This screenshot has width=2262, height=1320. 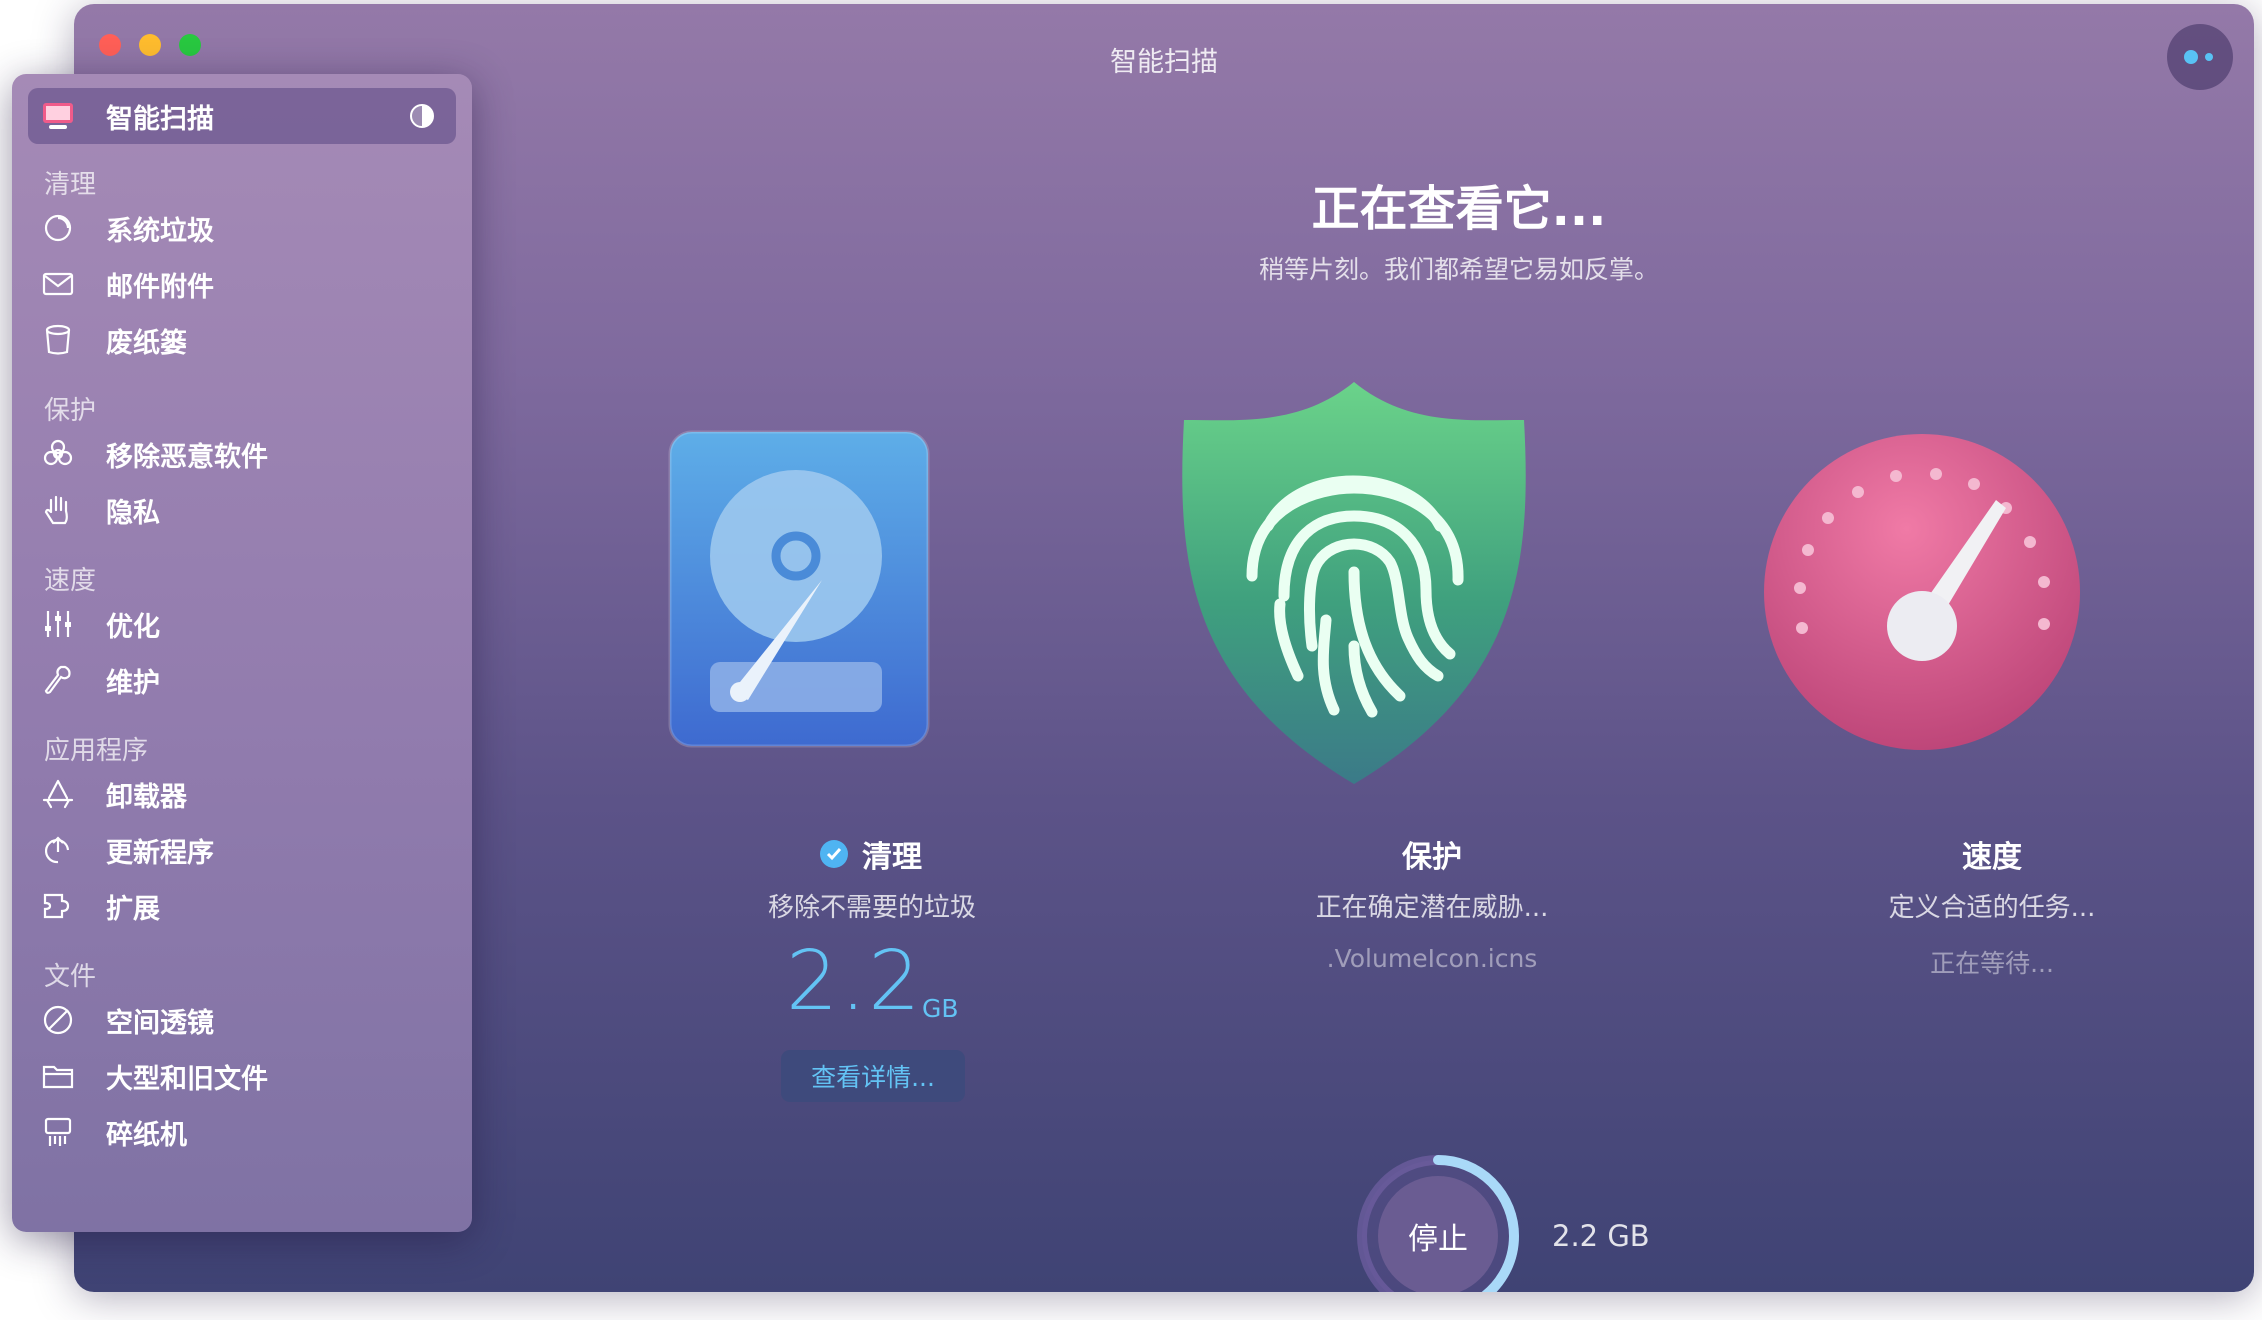 I want to click on fingerprint-shield-icon, so click(x=1354, y=583).